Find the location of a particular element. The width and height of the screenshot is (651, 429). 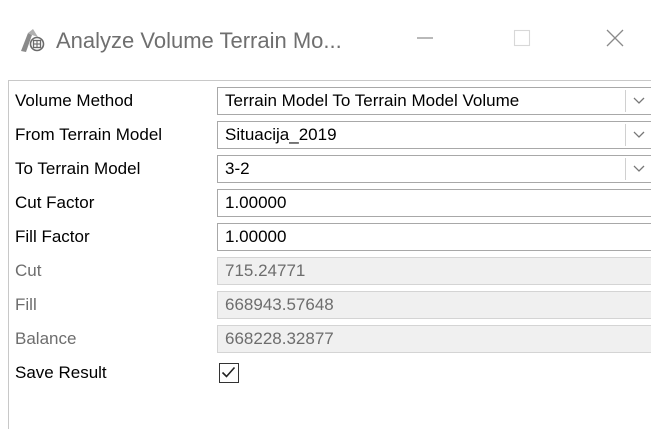

cut-factor-row: Cut Factor 1.00000 is located at coordinates (330, 203).